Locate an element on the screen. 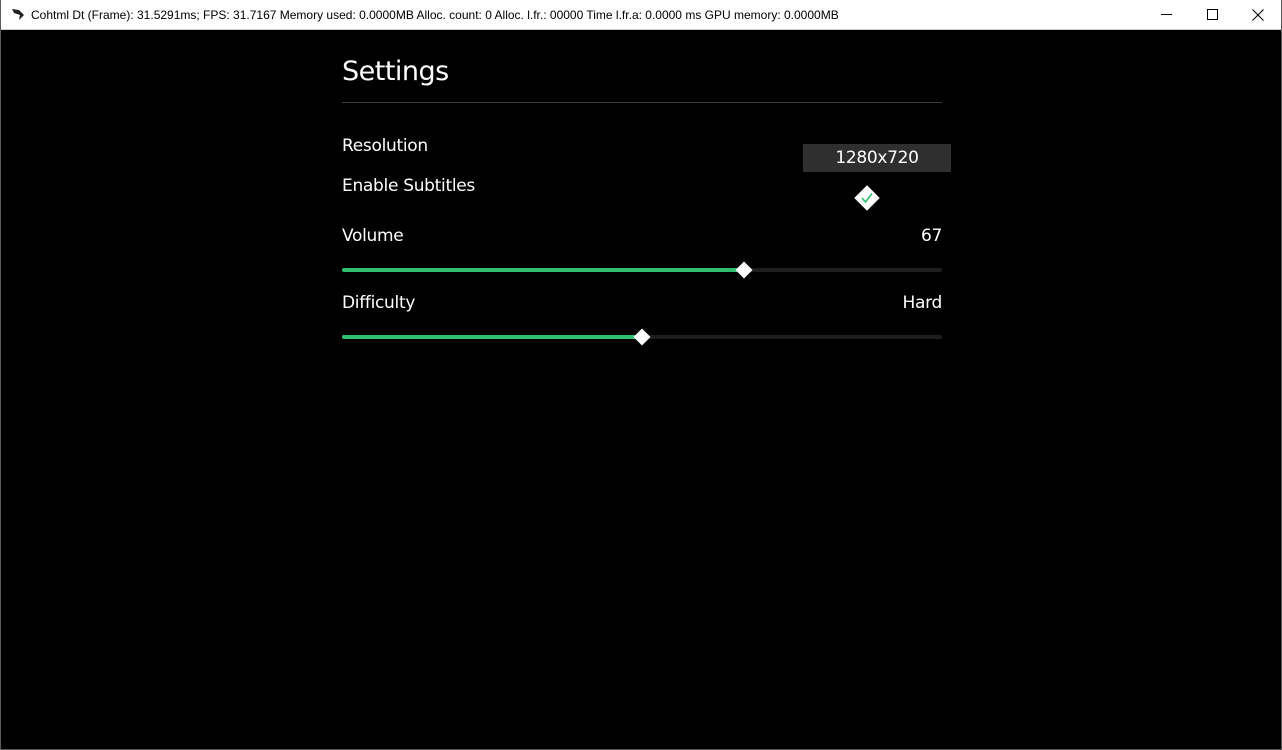 This screenshot has width=1282, height=750. minimize-button is located at coordinates (1166, 14).